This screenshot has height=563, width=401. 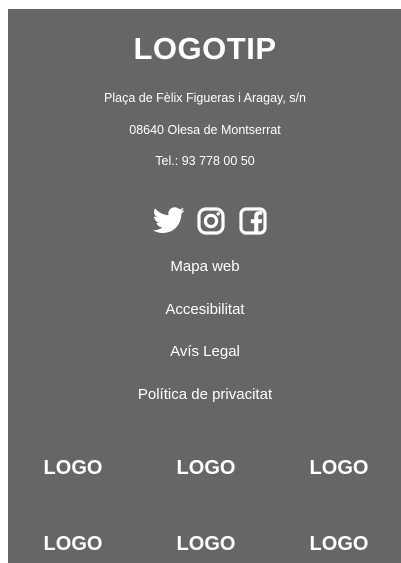 I want to click on twitter-icon, so click(x=169, y=221).